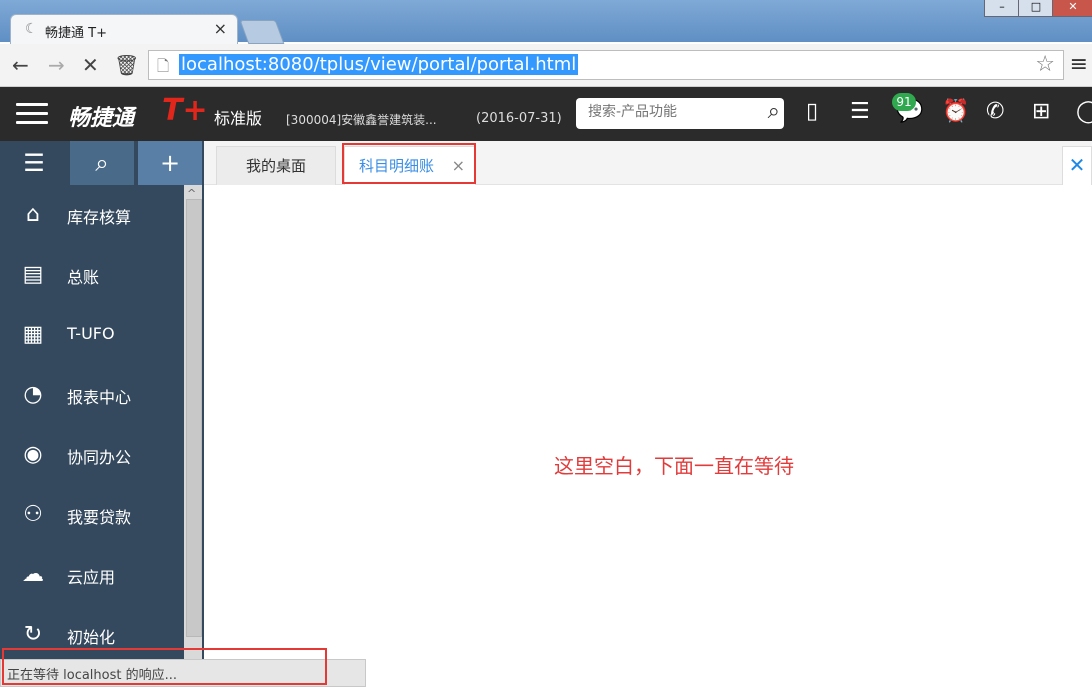  I want to click on feedback-icon: ⊞, so click(1041, 111).